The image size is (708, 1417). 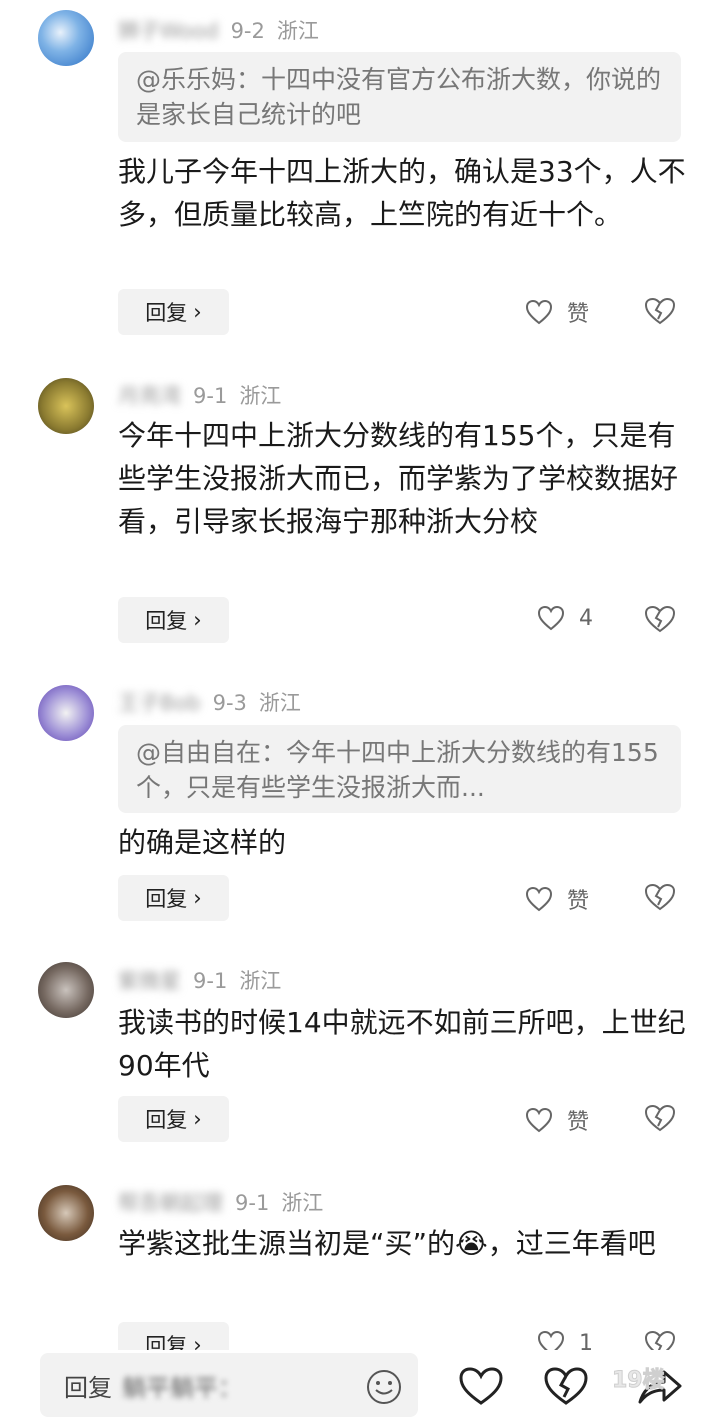 I want to click on comment-text: 的确是这样的, so click(x=202, y=842).